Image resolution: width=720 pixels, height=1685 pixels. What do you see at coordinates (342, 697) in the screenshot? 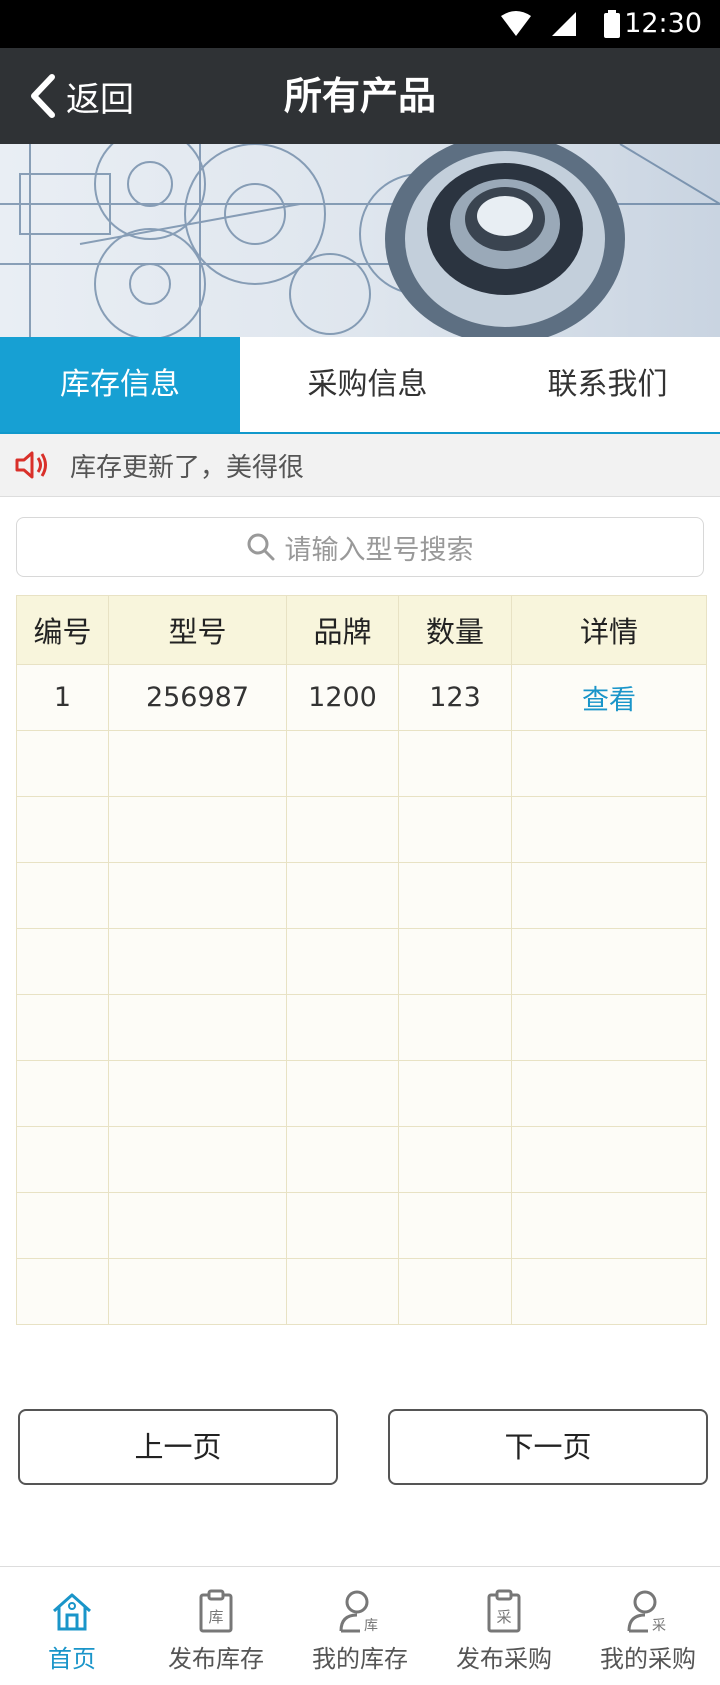
I see `cell-brand: 1200` at bounding box center [342, 697].